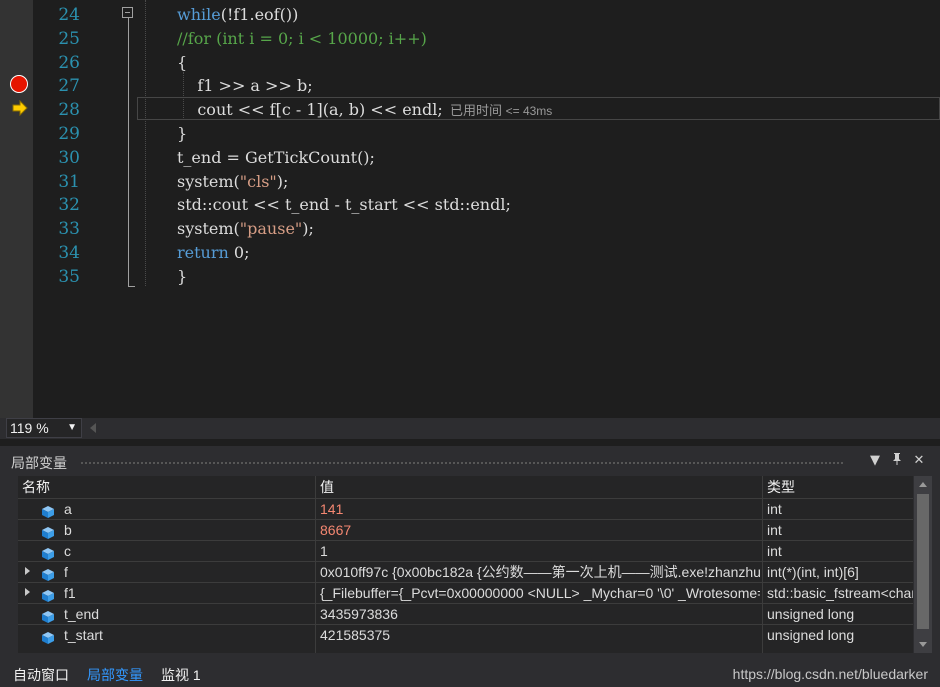 The image size is (940, 687). I want to click on code-line: 29}, so click(470, 134).